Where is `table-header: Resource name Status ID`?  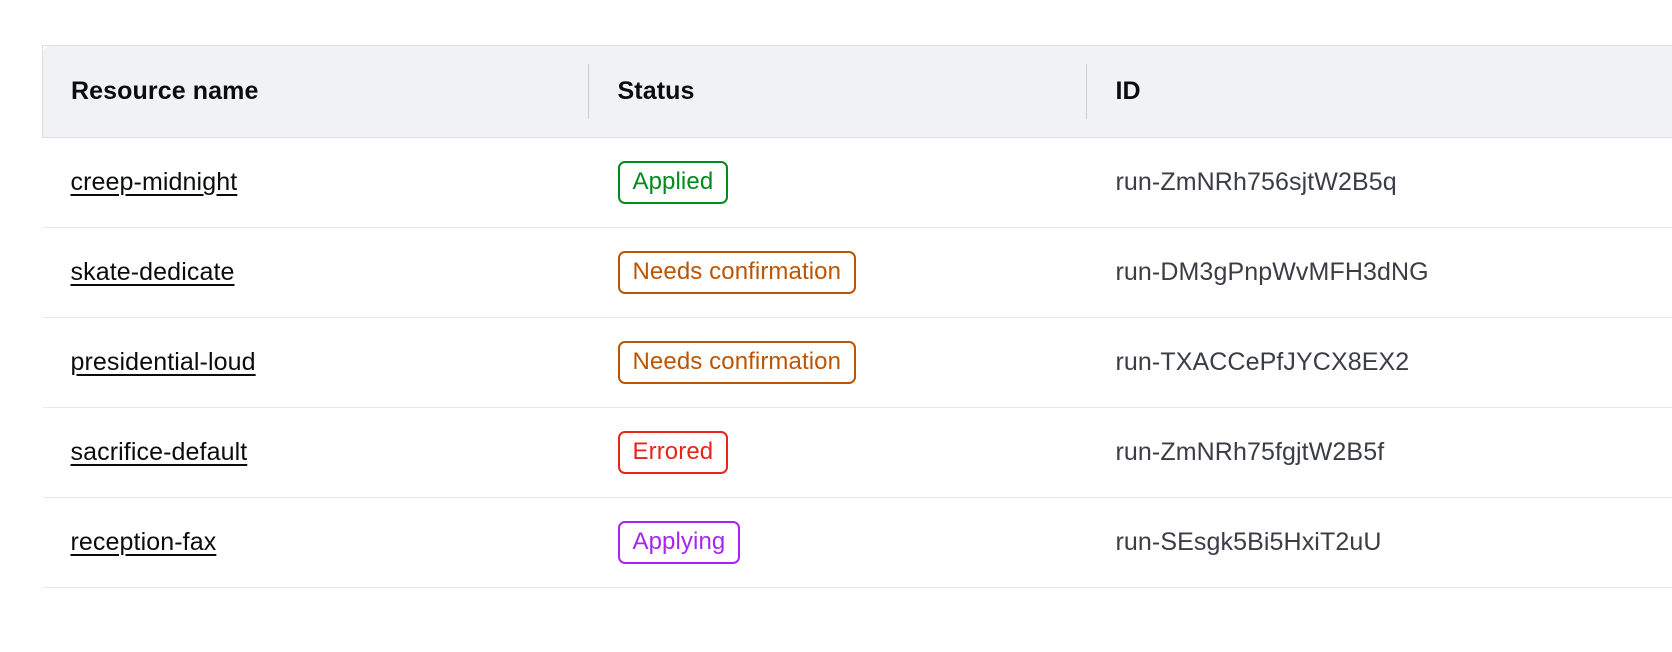 table-header: Resource name Status ID is located at coordinates (857, 91).